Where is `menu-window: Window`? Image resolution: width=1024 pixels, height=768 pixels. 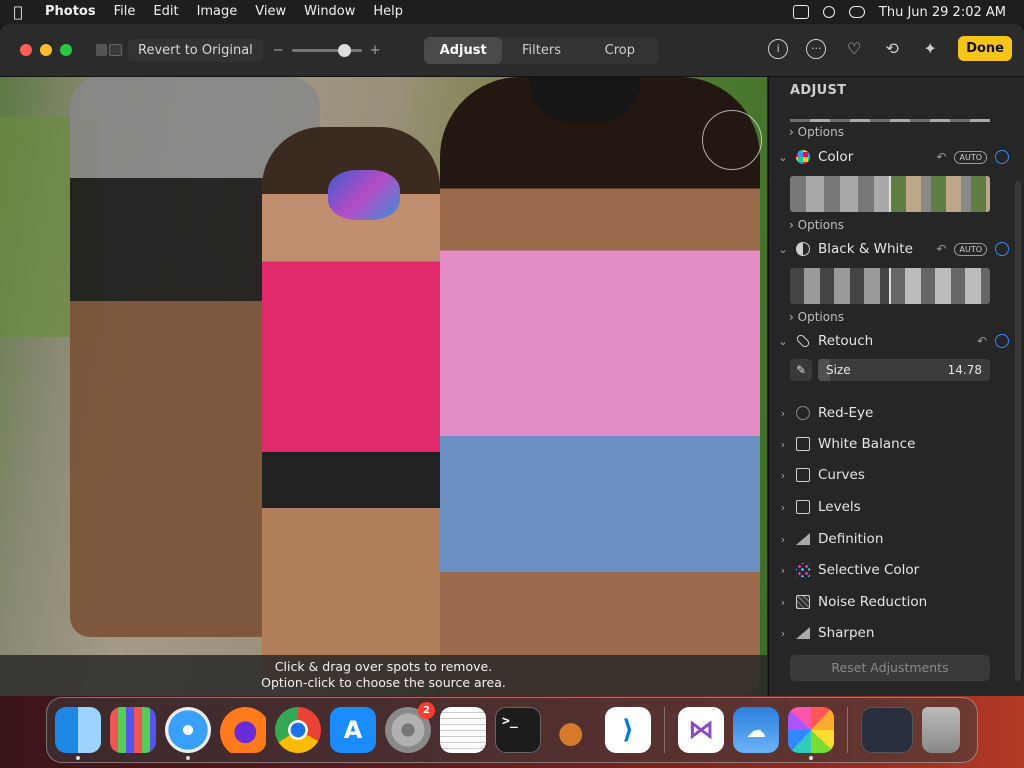 menu-window: Window is located at coordinates (329, 12).